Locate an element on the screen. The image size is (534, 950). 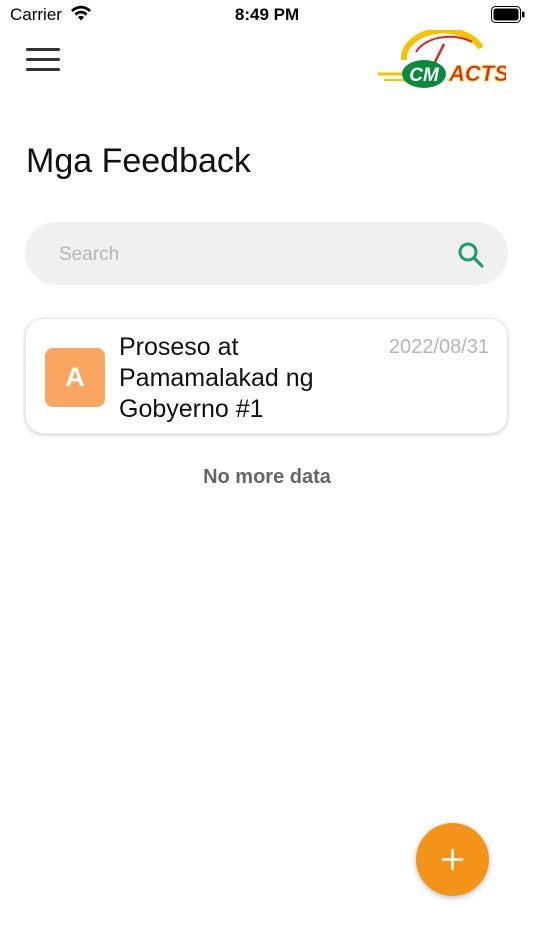
avatar: A is located at coordinates (75, 377).